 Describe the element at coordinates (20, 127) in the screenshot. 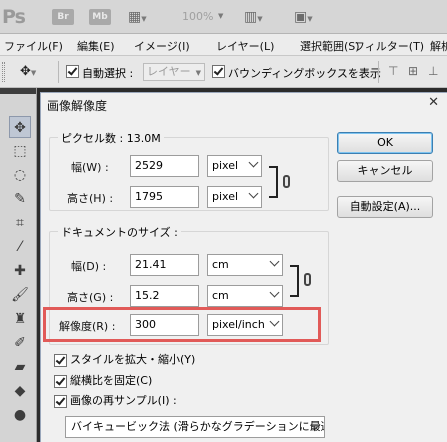

I see `move-tool-icon: ✥` at that location.